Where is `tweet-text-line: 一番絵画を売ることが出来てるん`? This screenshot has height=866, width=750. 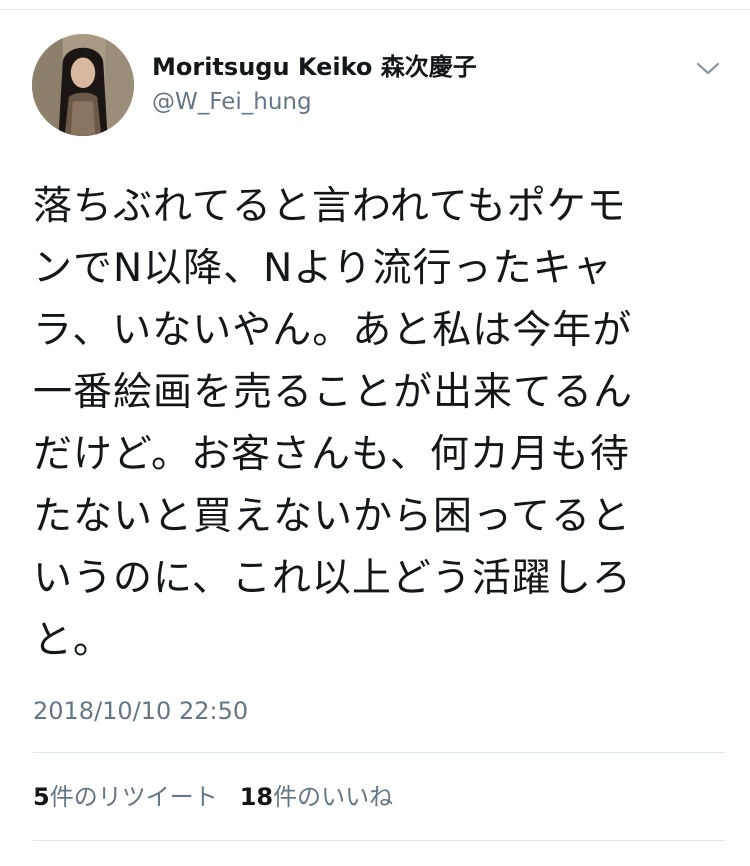 tweet-text-line: 一番絵画を売ることが出来てるん is located at coordinates (333, 392).